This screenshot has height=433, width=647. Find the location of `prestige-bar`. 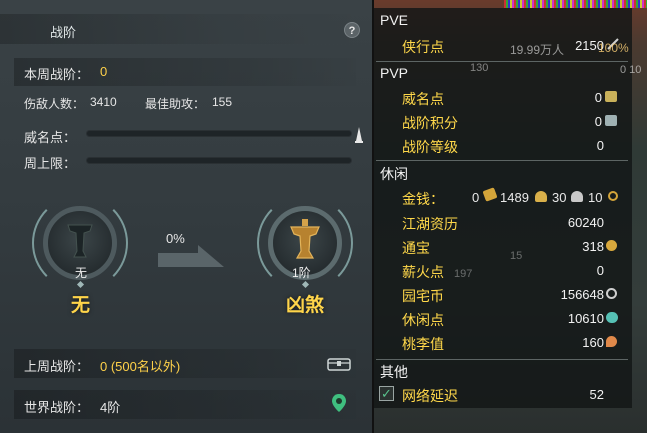

prestige-bar is located at coordinates (219, 133).